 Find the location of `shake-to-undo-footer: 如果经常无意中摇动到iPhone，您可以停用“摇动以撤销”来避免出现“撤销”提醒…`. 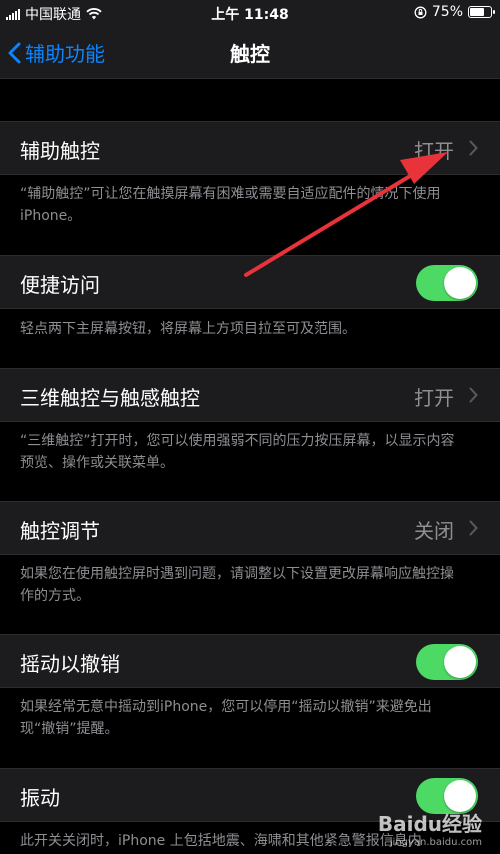

shake-to-undo-footer: 如果经常无意中摇动到iPhone，您可以停用“摇动以撤销”来避免出现“撤销”提醒… is located at coordinates (226, 718).